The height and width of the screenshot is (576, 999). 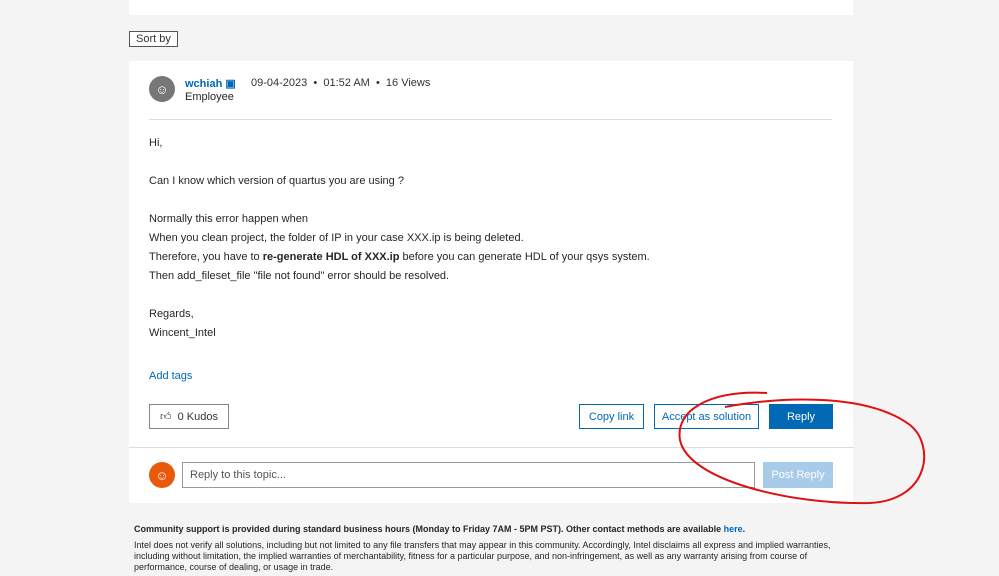 What do you see at coordinates (733, 529) in the screenshot?
I see `contact-here-link: here` at bounding box center [733, 529].